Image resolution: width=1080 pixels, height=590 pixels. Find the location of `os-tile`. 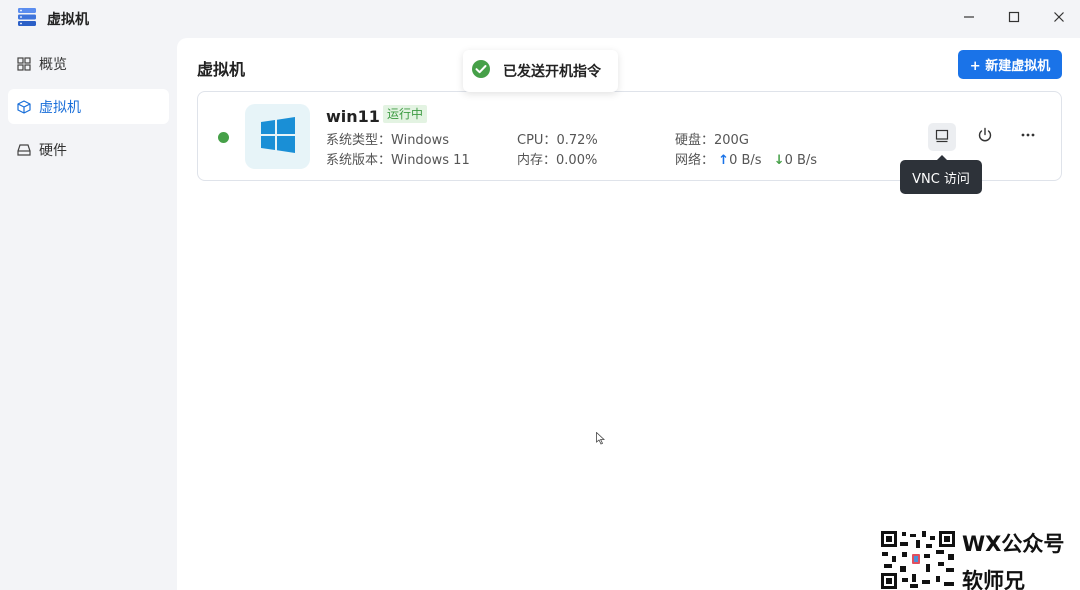

os-tile is located at coordinates (277, 136).